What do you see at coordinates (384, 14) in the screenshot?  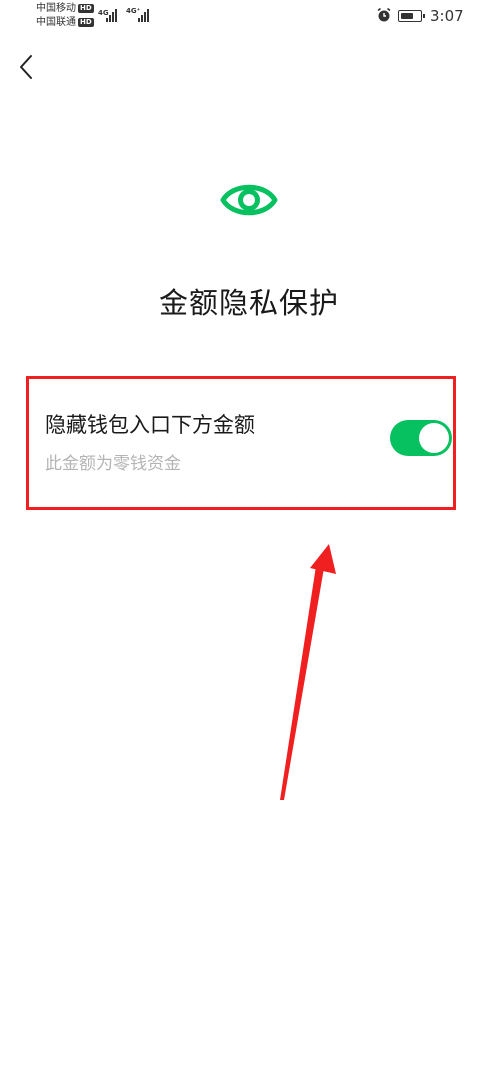 I see `alarm-icon` at bounding box center [384, 14].